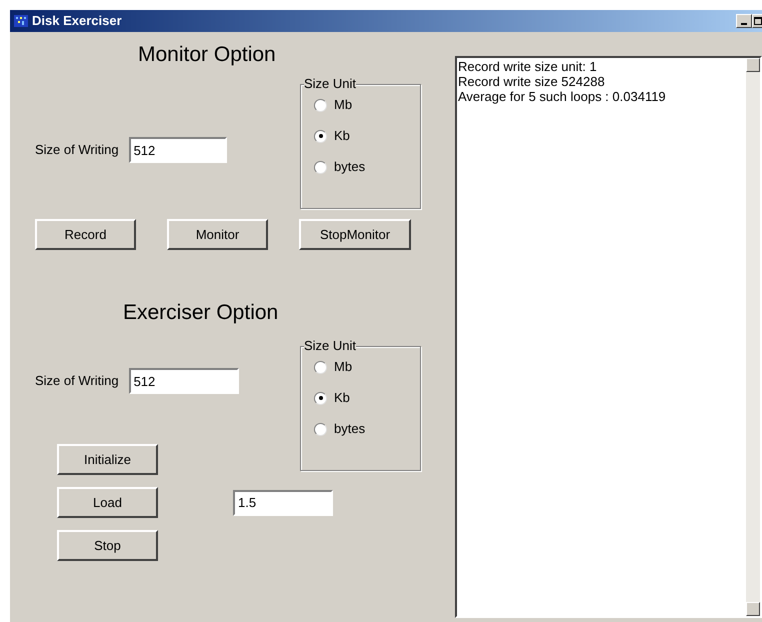 The image size is (762, 622). I want to click on action-button: Record, so click(85, 234).